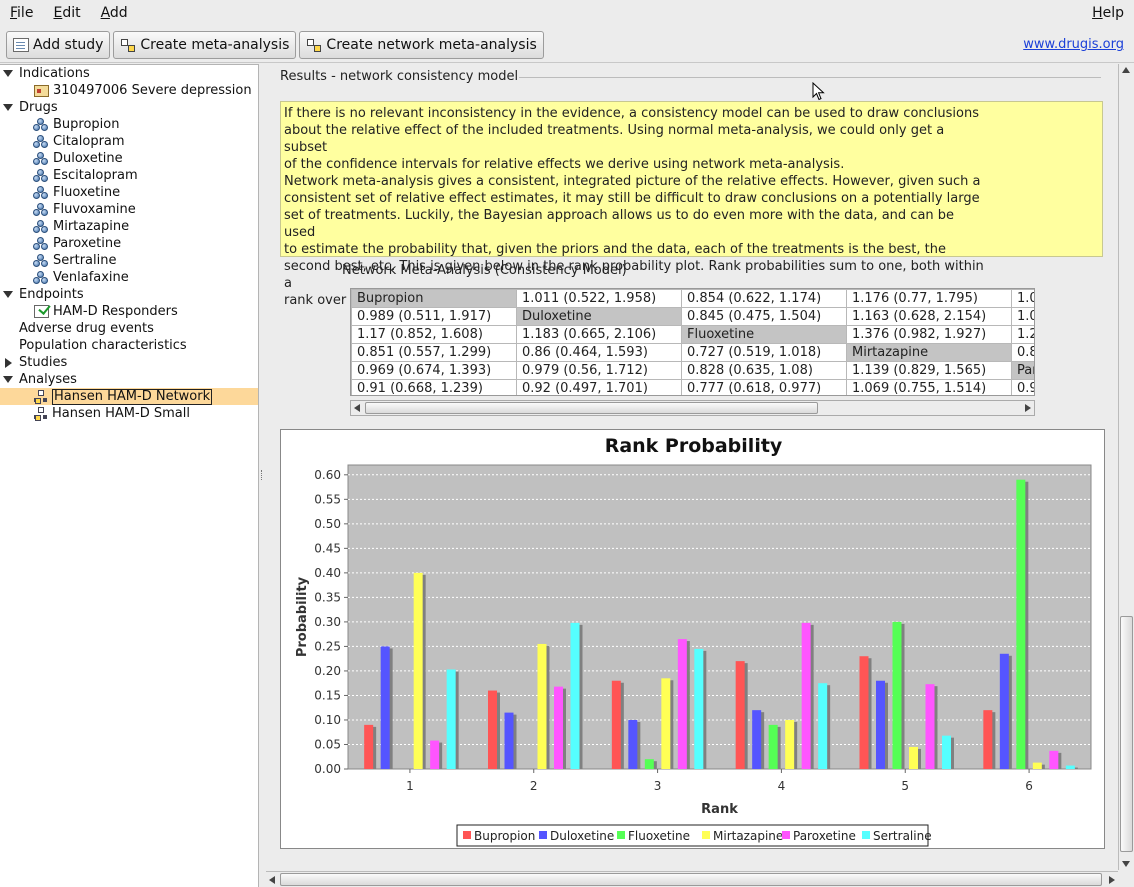 Image resolution: width=1134 pixels, height=887 pixels. I want to click on table-cell: 1.139 (0.829, 1.565), so click(929, 370).